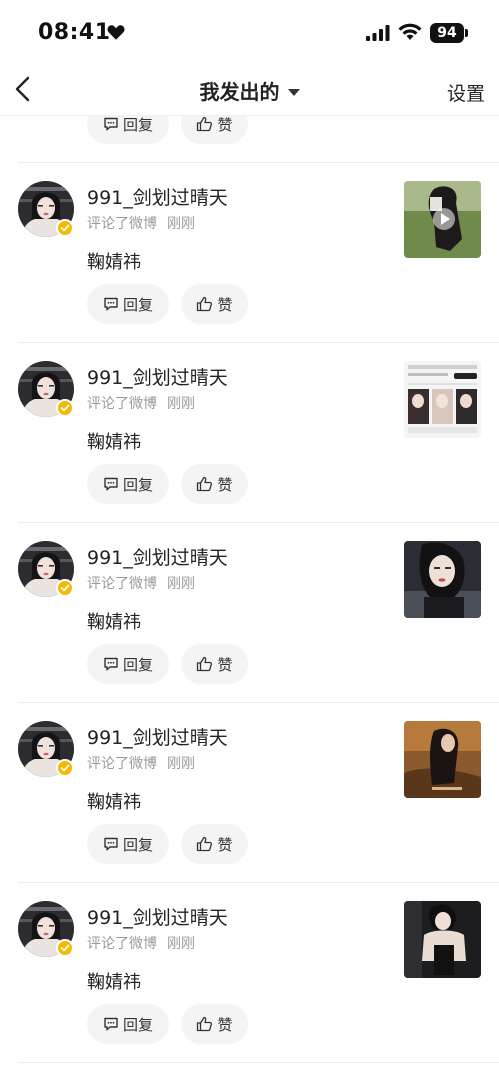  I want to click on wifi-icon, so click(410, 31).